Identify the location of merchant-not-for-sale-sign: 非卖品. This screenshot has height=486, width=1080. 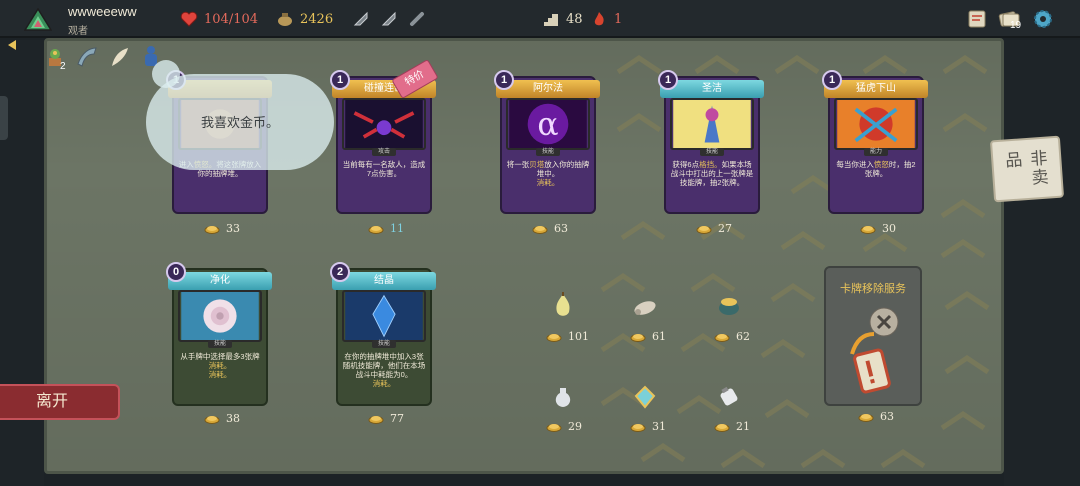
(1027, 169).